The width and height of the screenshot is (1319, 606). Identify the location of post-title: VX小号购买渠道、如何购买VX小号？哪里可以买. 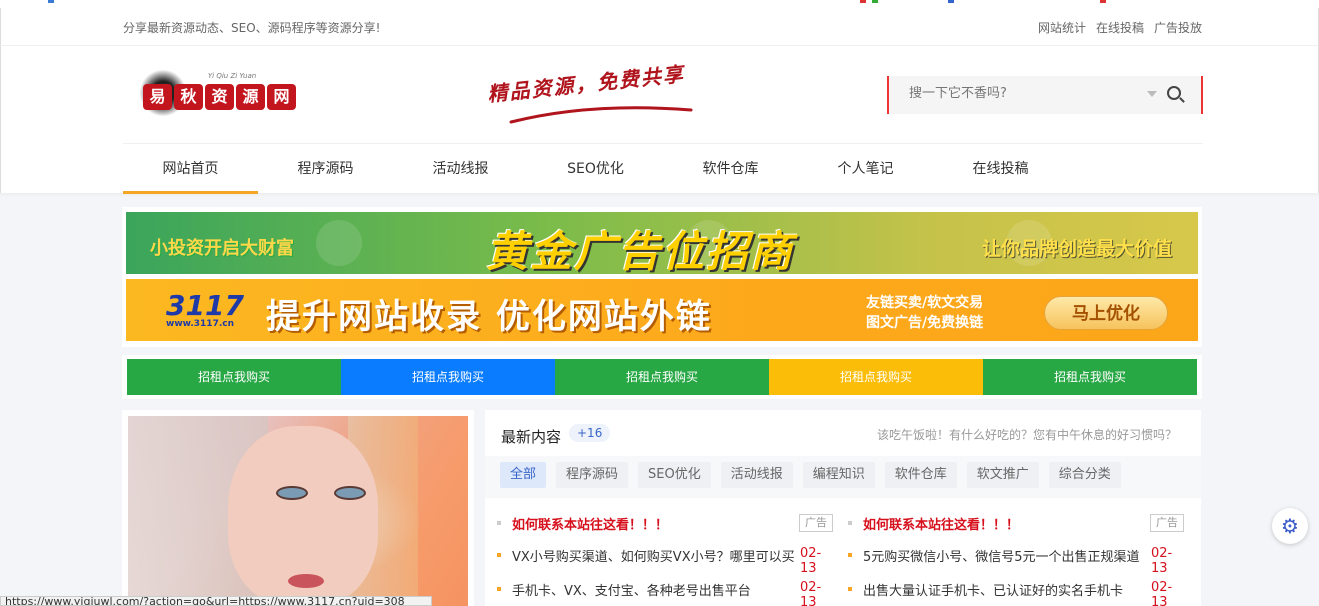
(654, 555).